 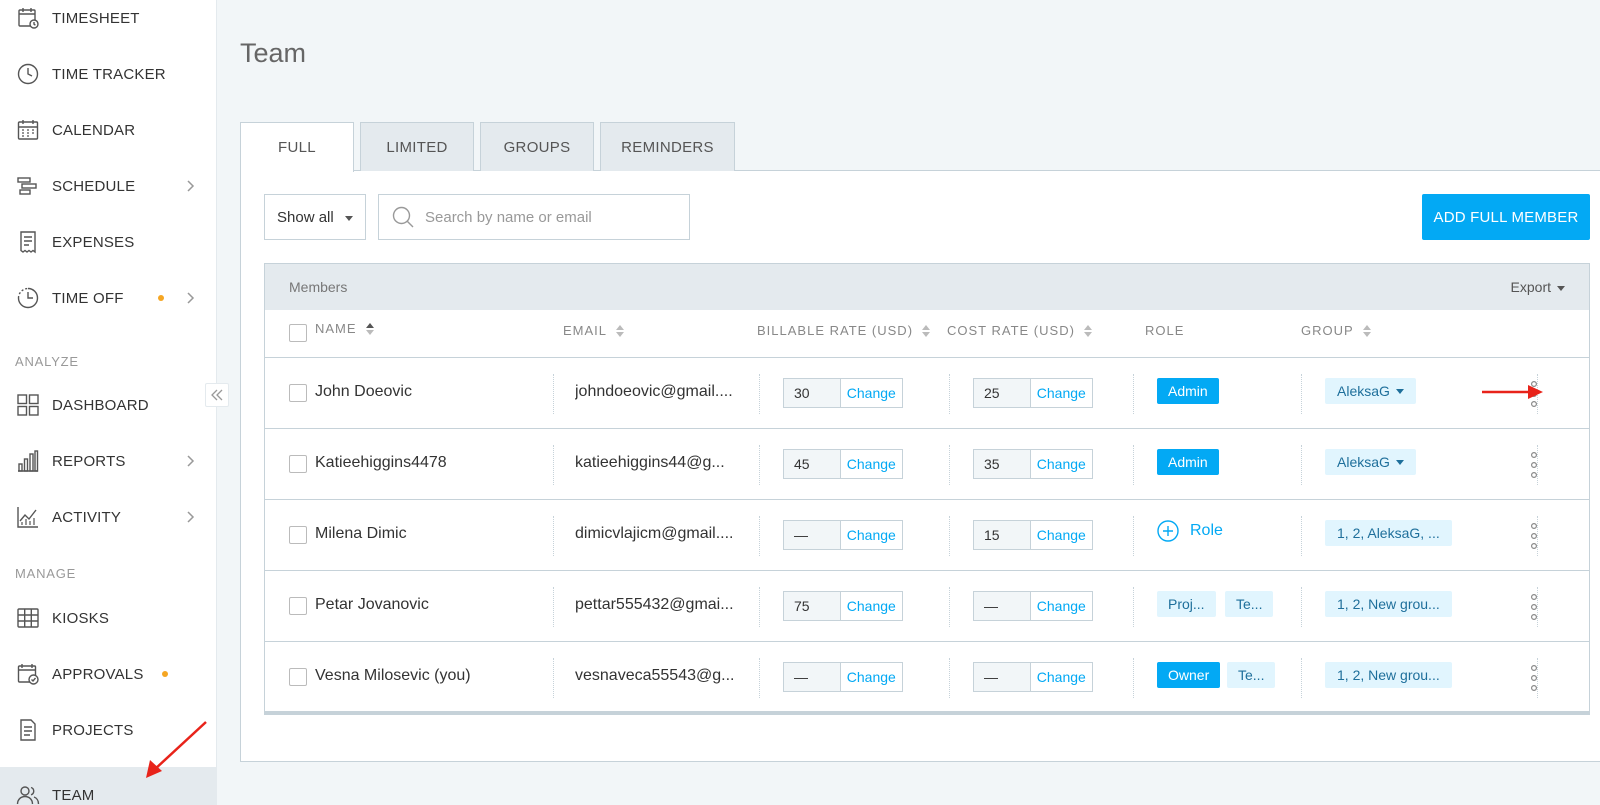 I want to click on export-dropdown: Export, so click(x=1538, y=287).